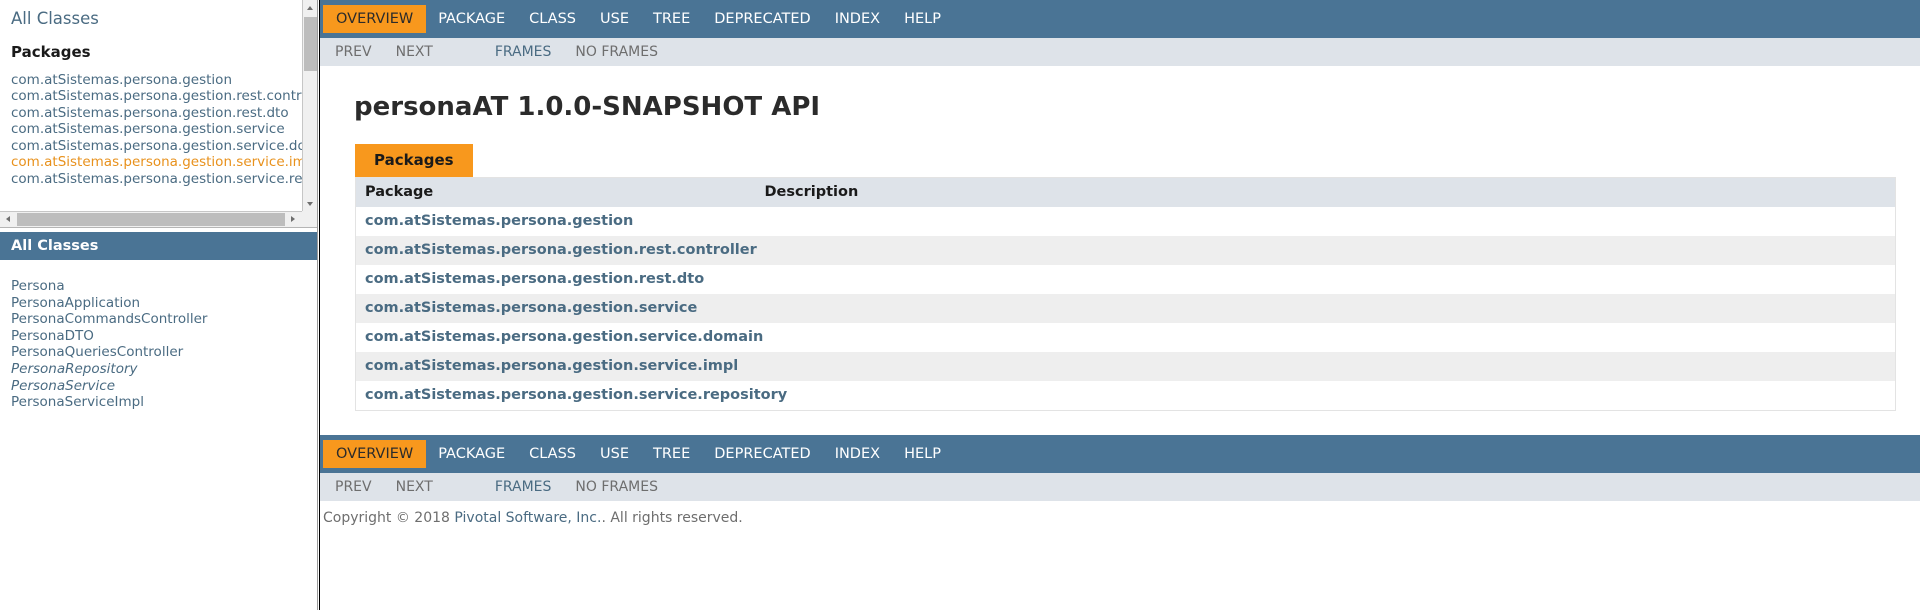 The image size is (1920, 610). I want to click on class-link-persona-queries-controller: PersonaQueriesController, so click(164, 352).